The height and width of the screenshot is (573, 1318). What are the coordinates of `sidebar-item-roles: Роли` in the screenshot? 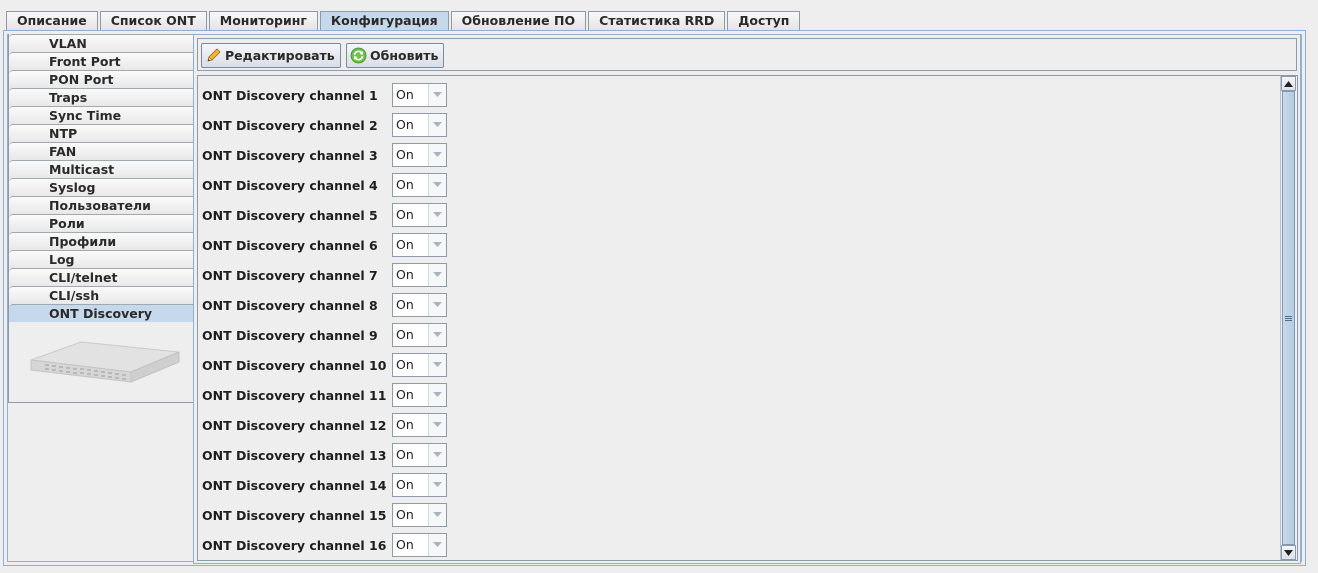 It's located at (101, 223).